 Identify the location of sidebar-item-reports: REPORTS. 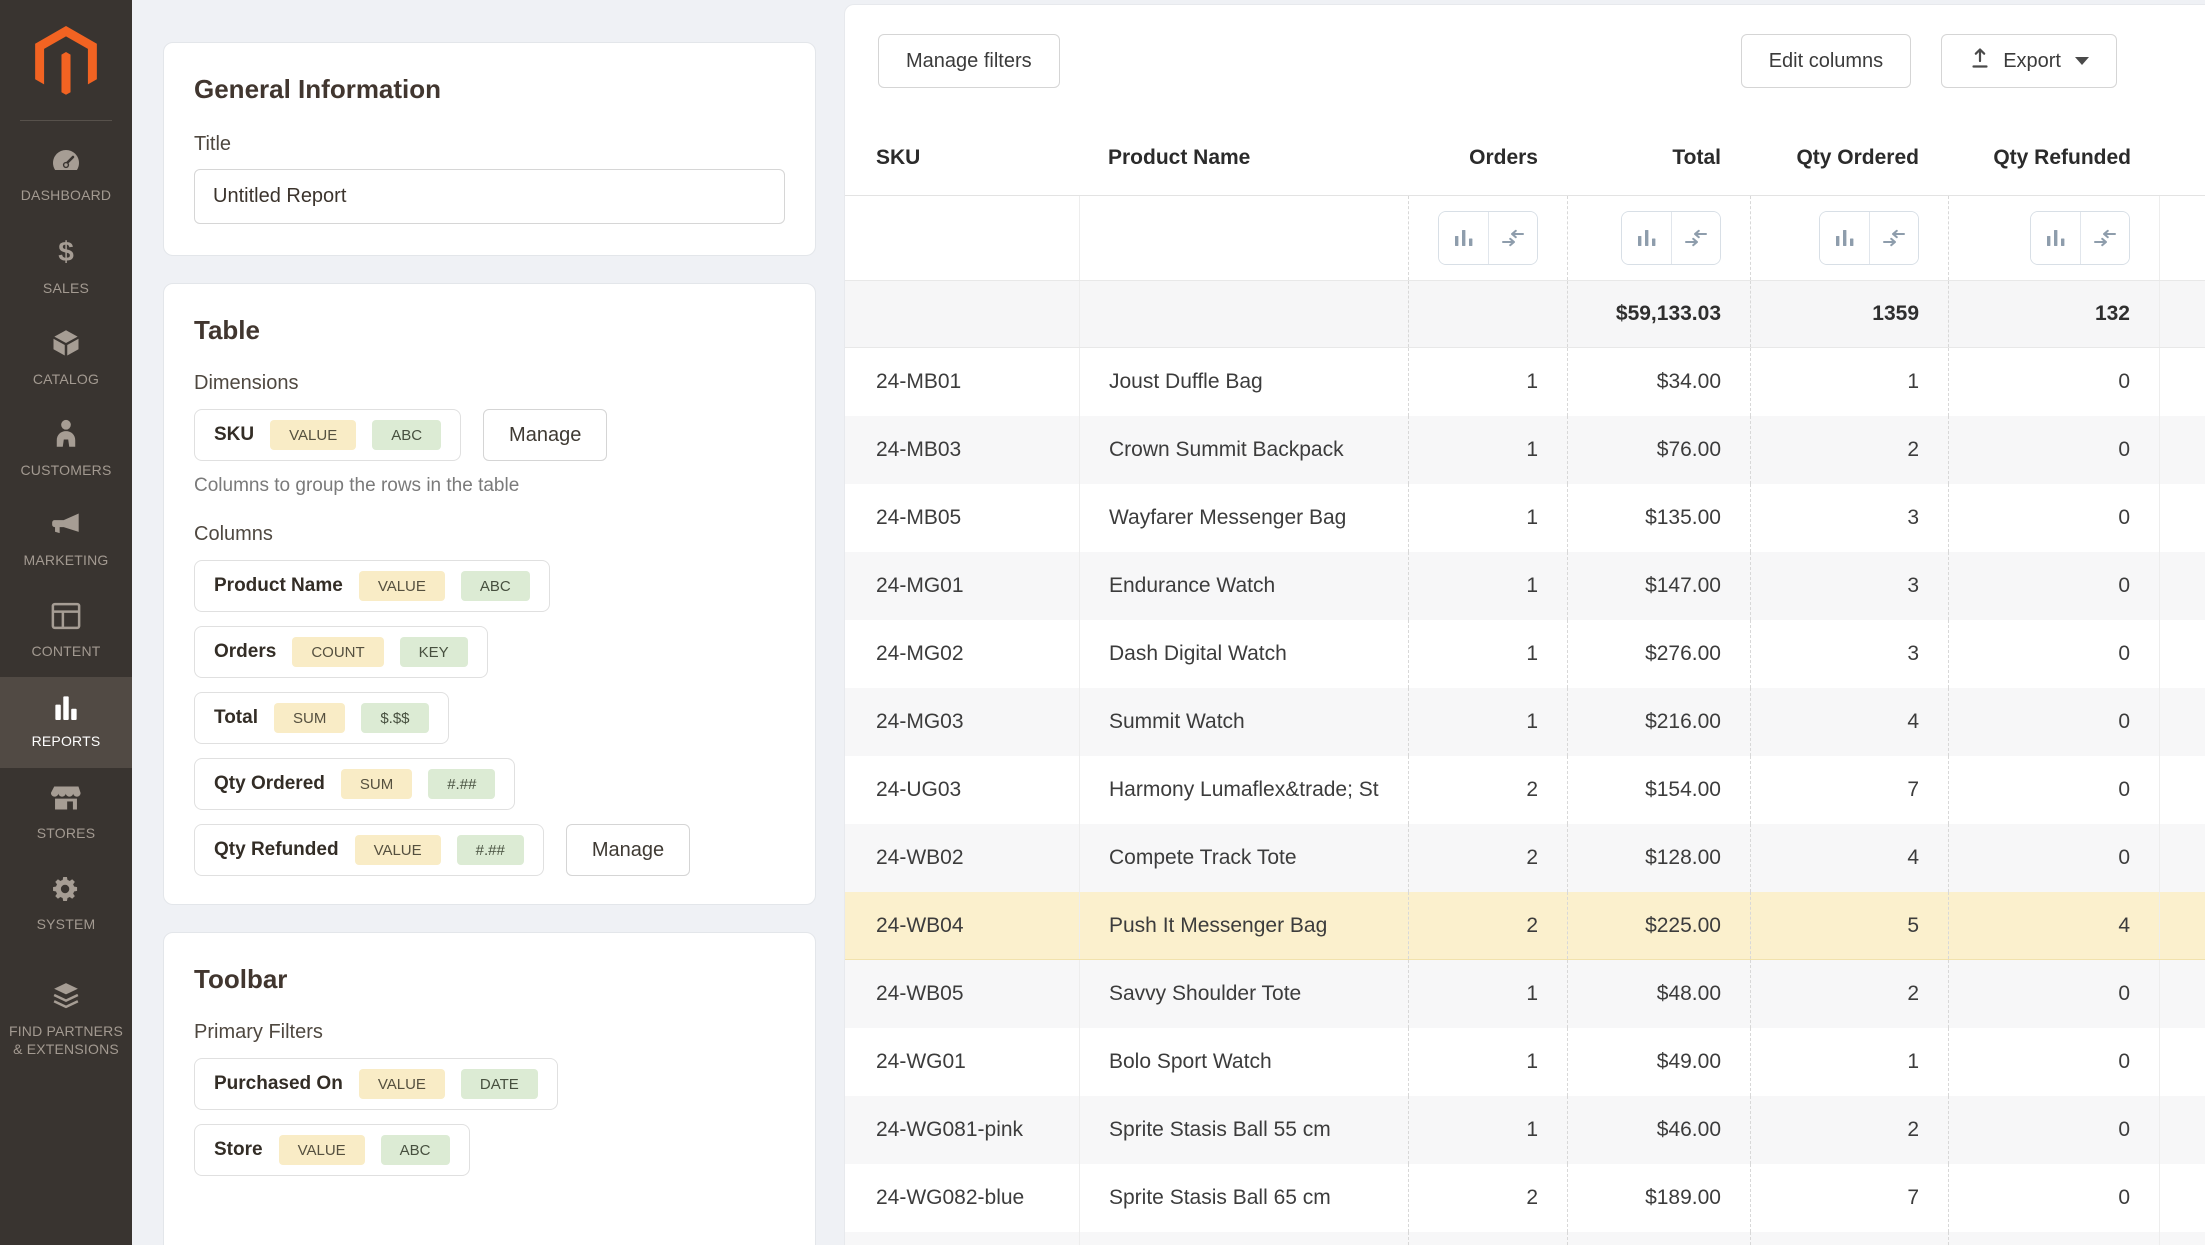
(66, 722).